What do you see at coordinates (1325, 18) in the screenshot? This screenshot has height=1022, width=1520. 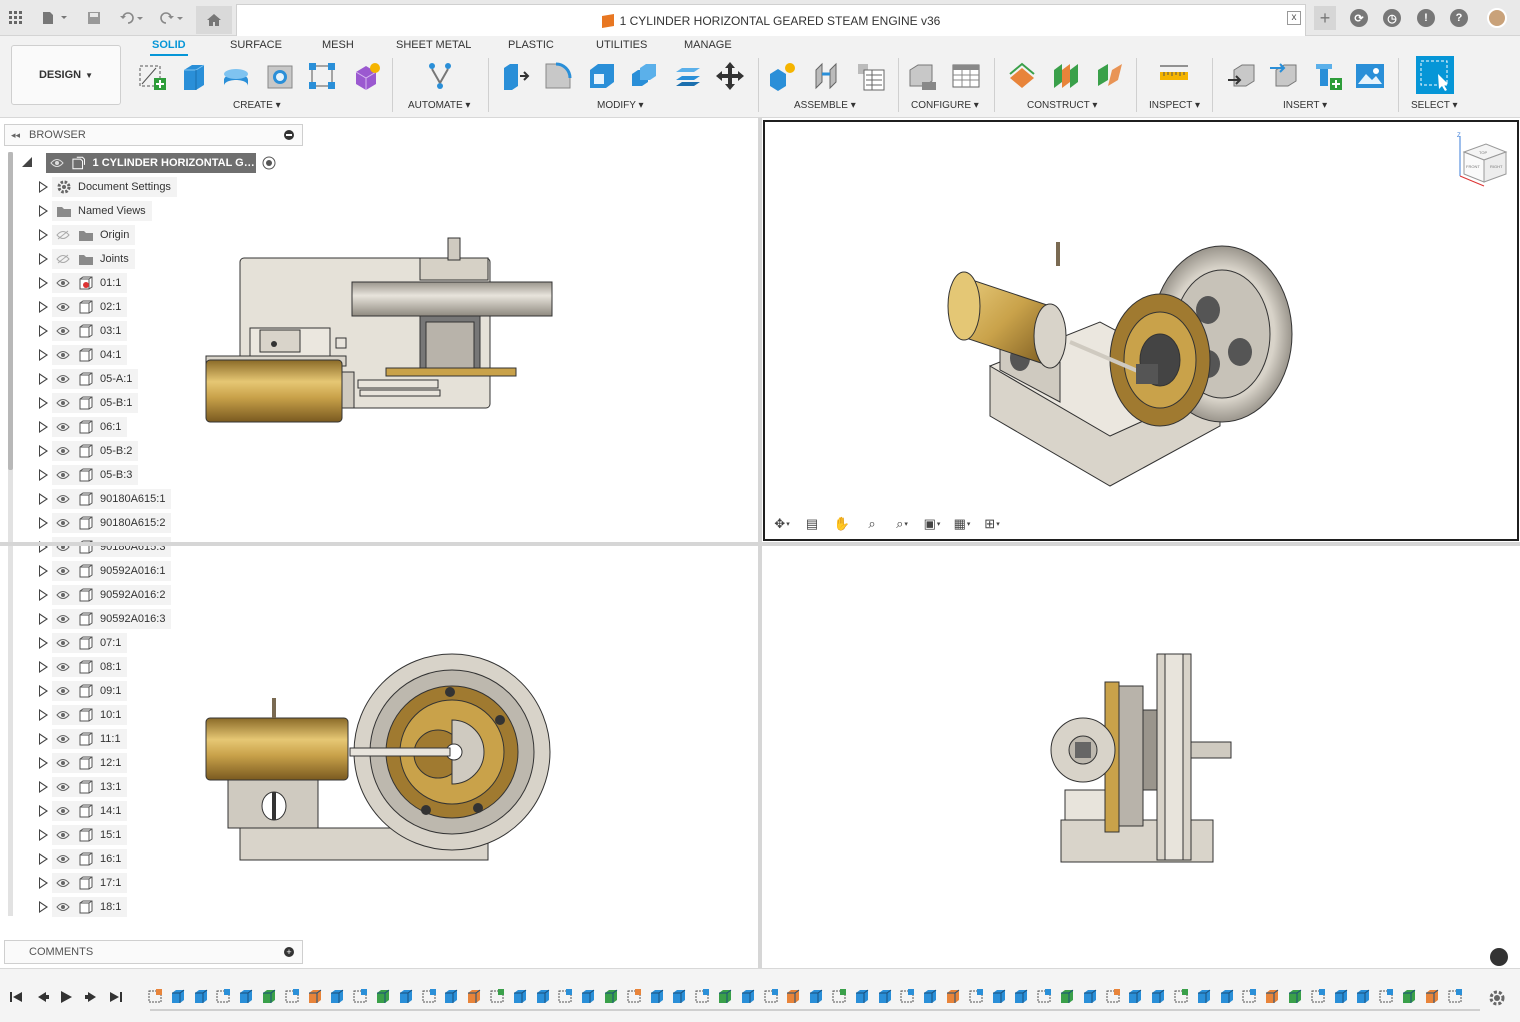 I see `new-tab-icon: +` at bounding box center [1325, 18].